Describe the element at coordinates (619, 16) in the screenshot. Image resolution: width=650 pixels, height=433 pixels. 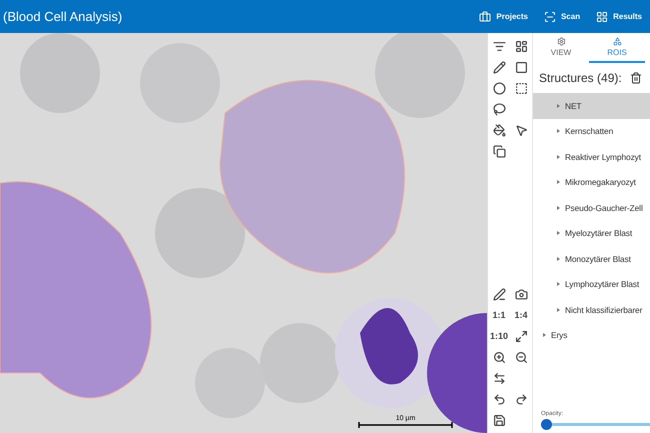
I see `nav-button: Results` at that location.